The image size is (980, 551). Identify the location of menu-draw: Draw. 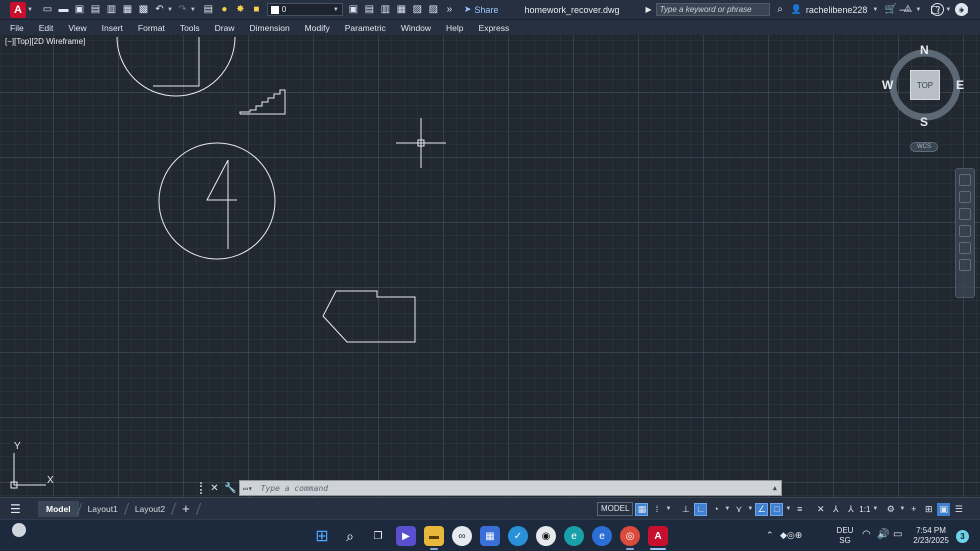
(225, 28).